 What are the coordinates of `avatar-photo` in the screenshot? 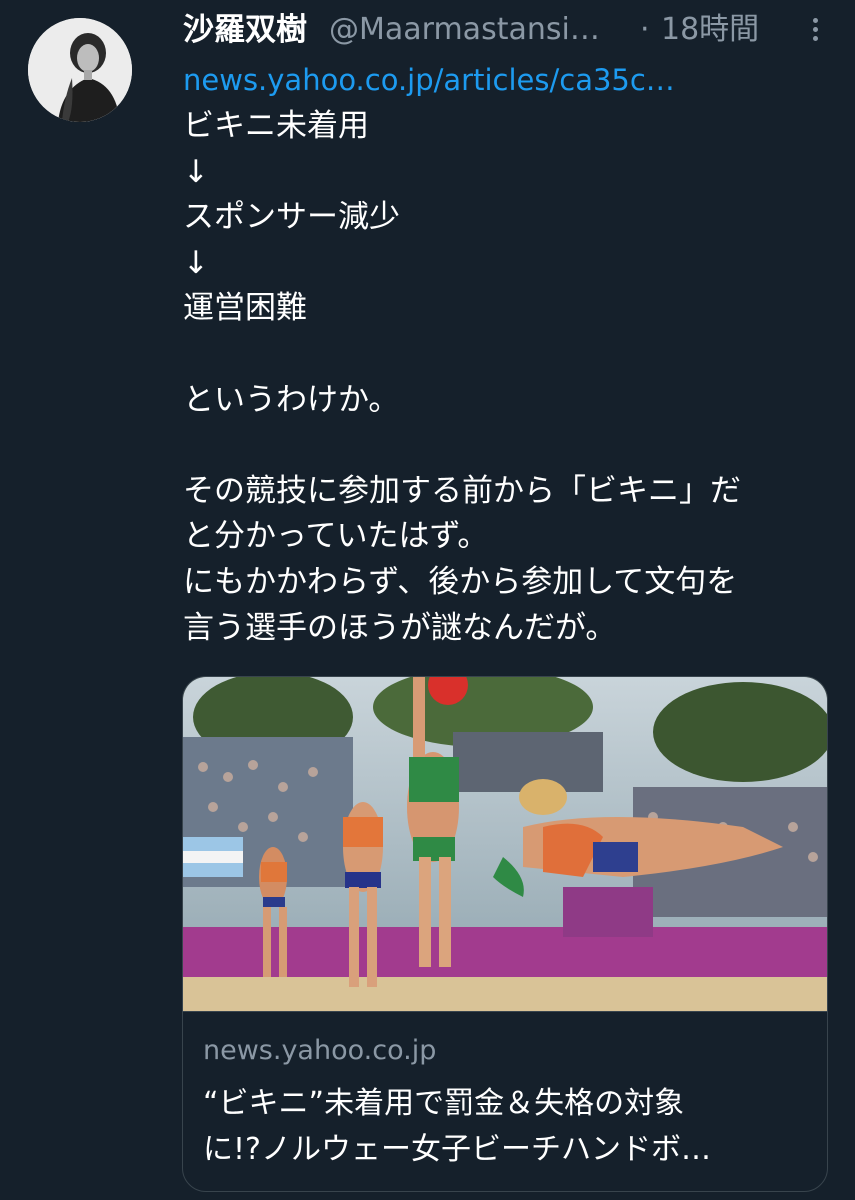 It's located at (80, 70).